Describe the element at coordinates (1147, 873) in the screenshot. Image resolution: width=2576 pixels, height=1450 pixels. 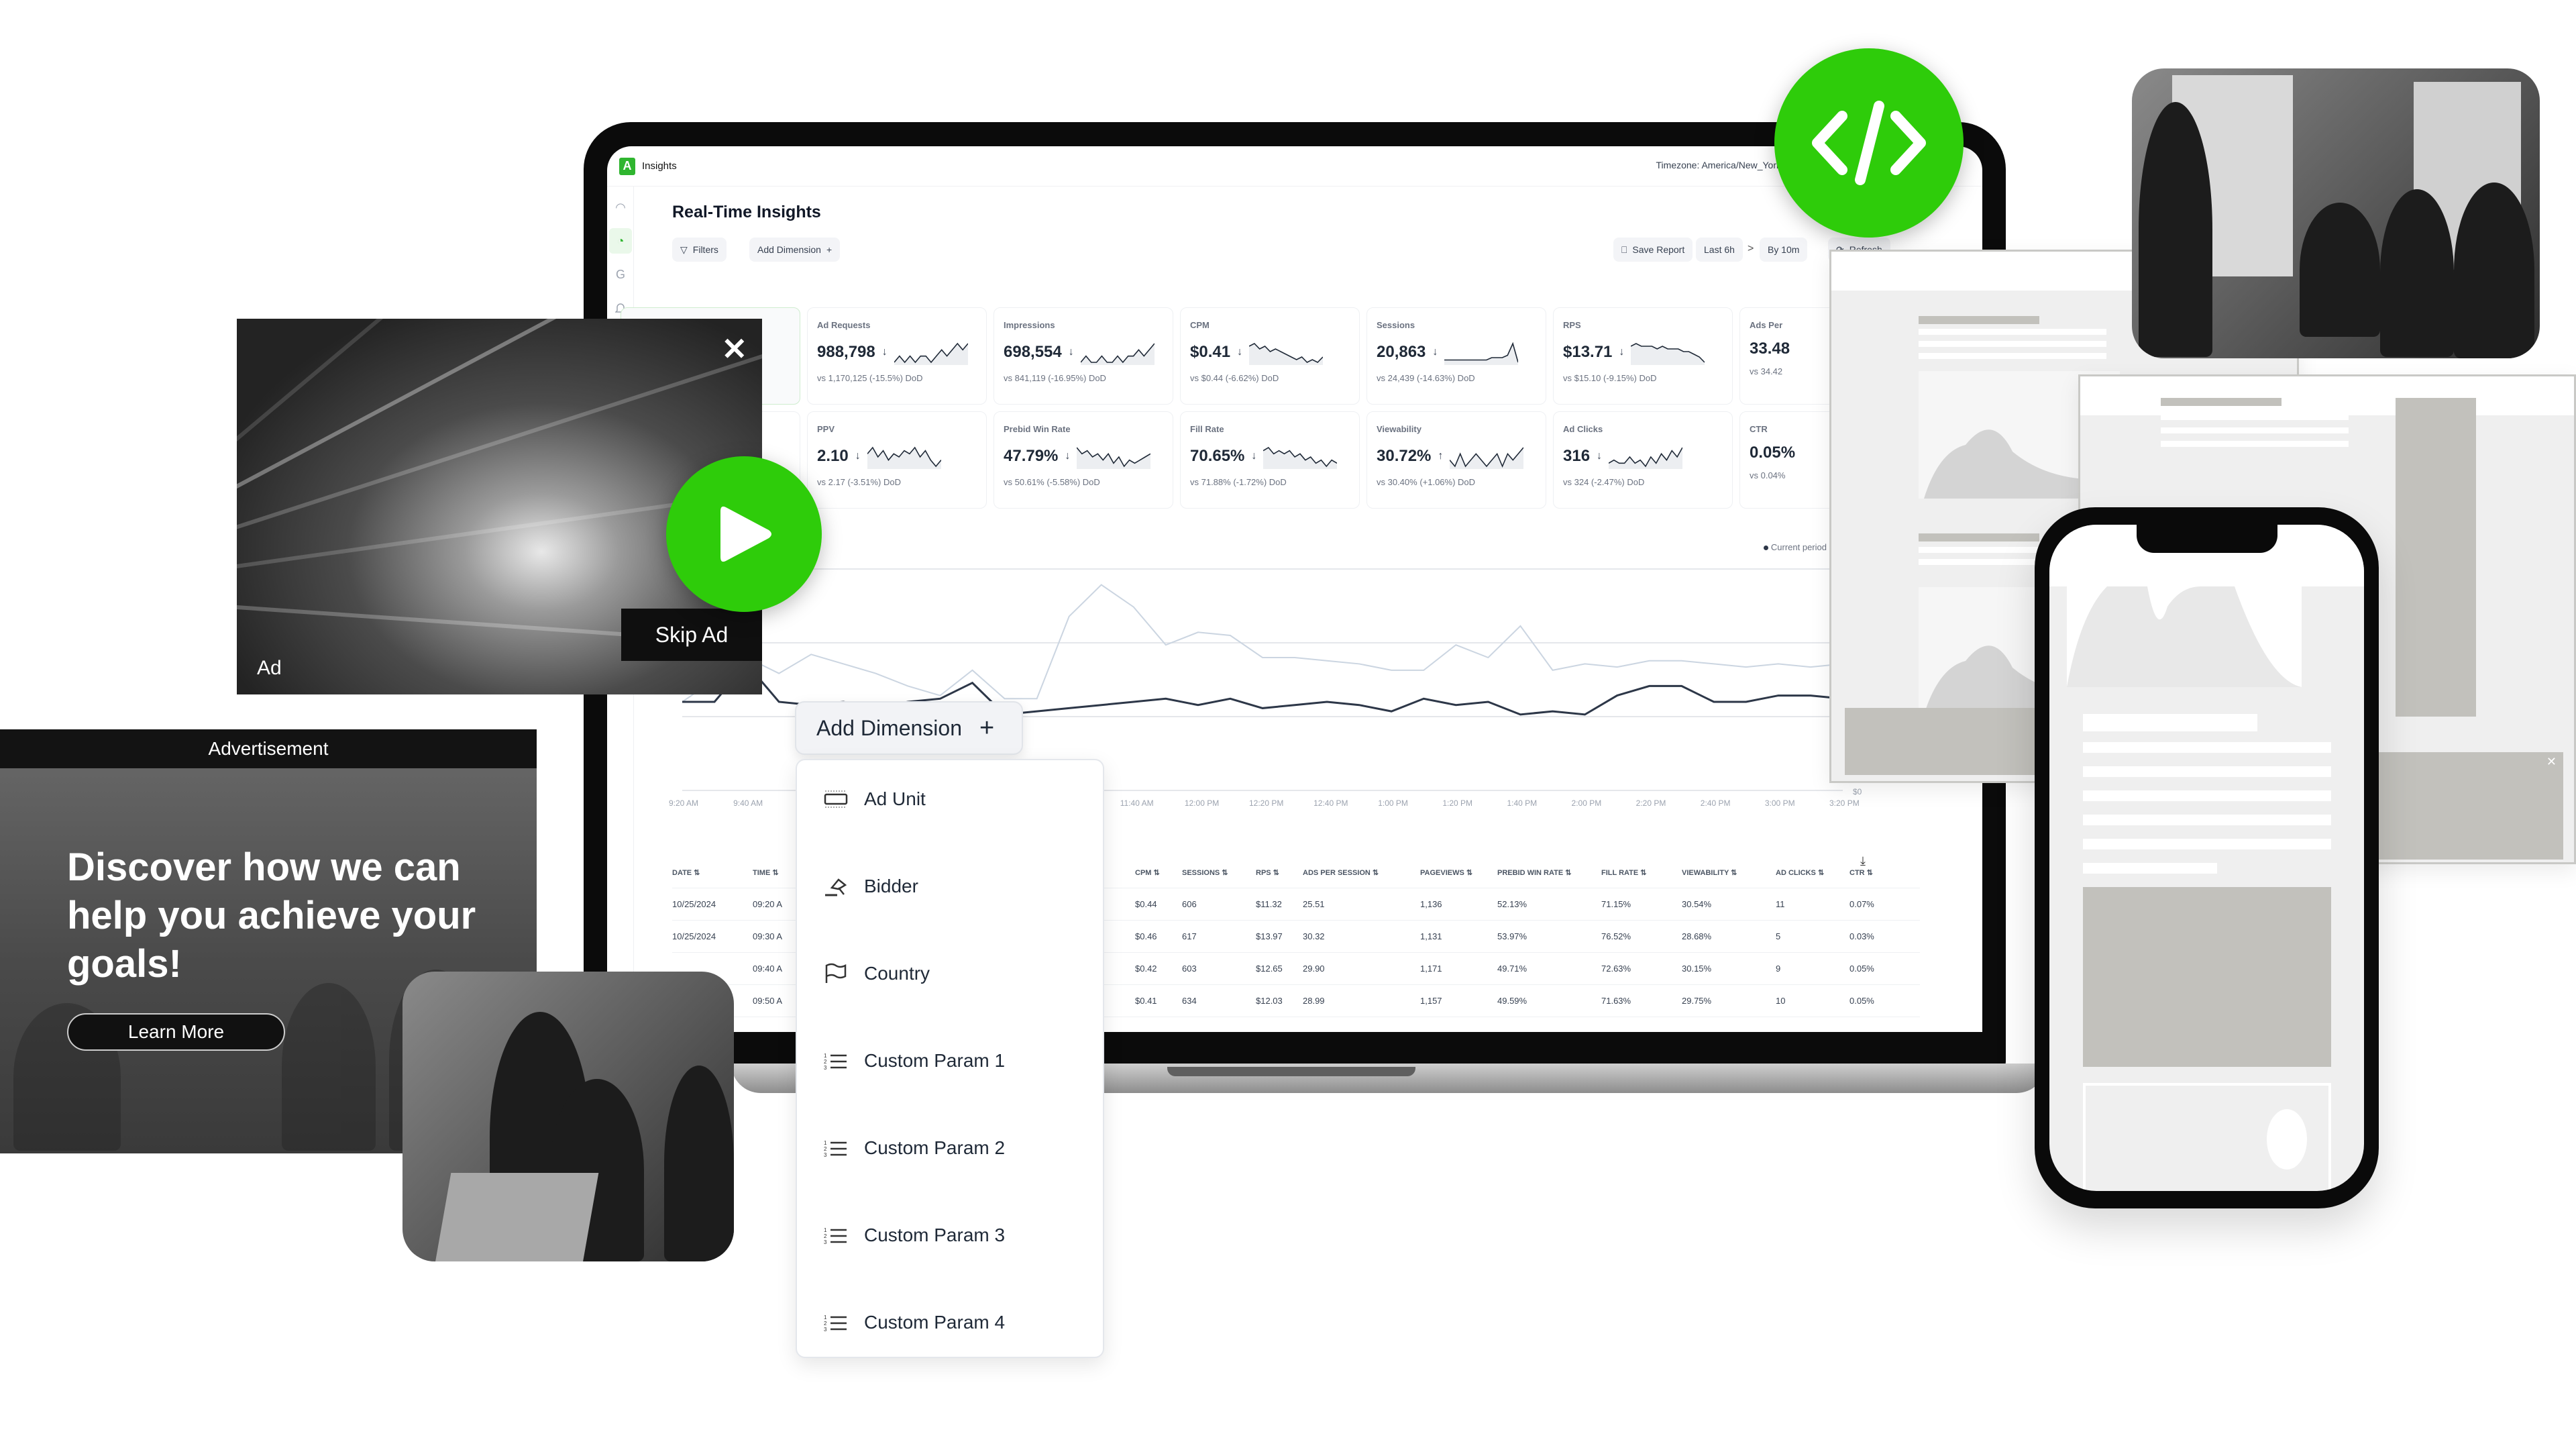
I see `column-header: CPM ⇅` at that location.